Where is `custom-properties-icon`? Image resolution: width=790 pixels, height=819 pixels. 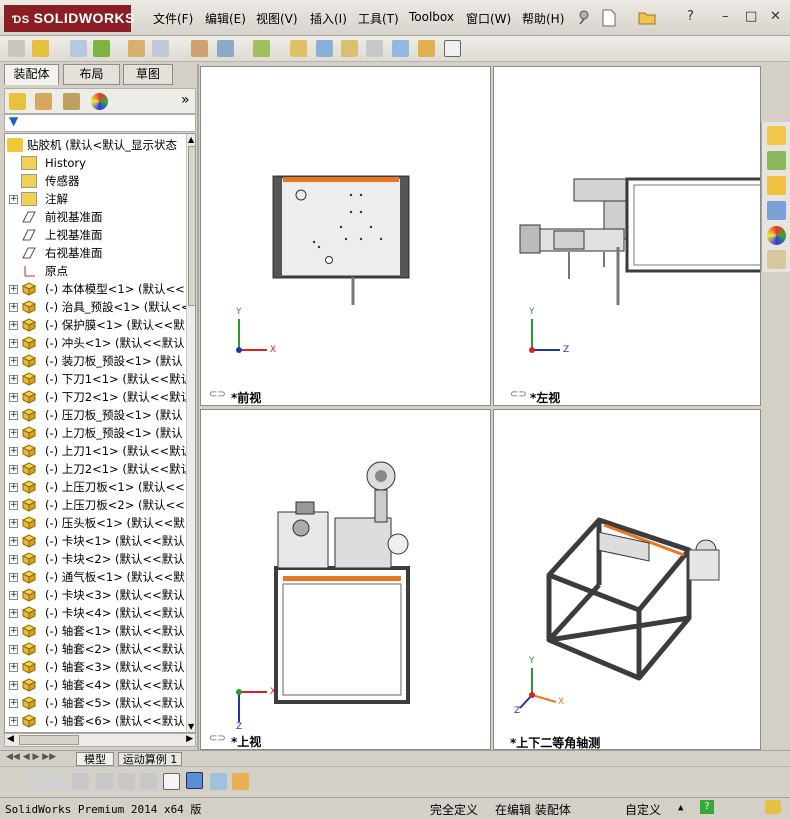
custom-properties-icon is located at coordinates (776, 259).